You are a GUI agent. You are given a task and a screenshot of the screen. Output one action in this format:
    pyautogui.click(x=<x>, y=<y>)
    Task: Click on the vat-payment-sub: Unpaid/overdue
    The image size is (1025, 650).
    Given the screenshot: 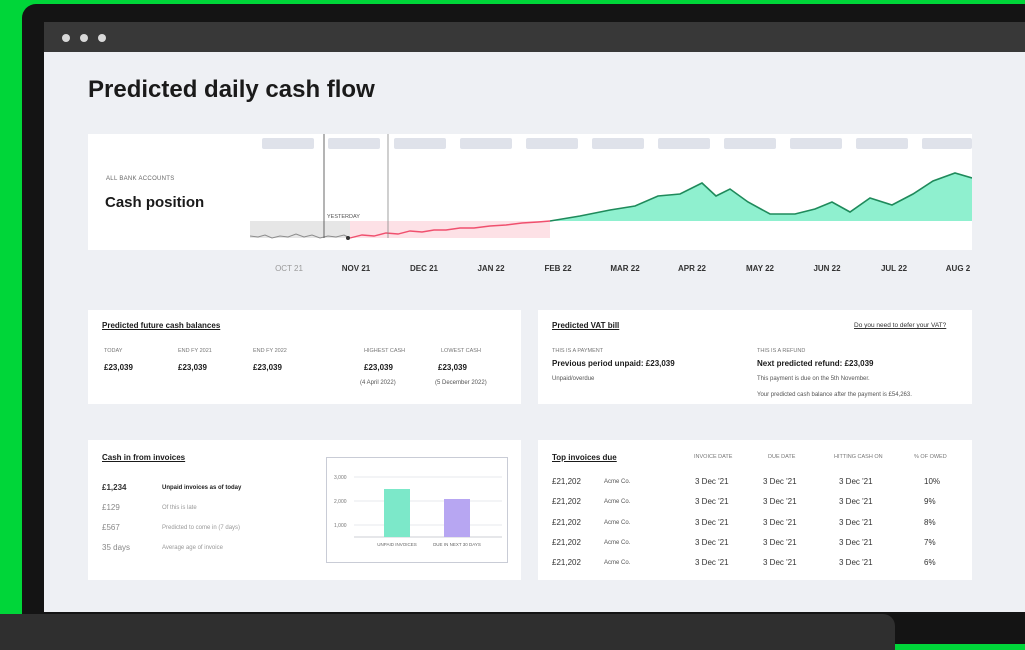 What is the action you would take?
    pyautogui.click(x=573, y=379)
    